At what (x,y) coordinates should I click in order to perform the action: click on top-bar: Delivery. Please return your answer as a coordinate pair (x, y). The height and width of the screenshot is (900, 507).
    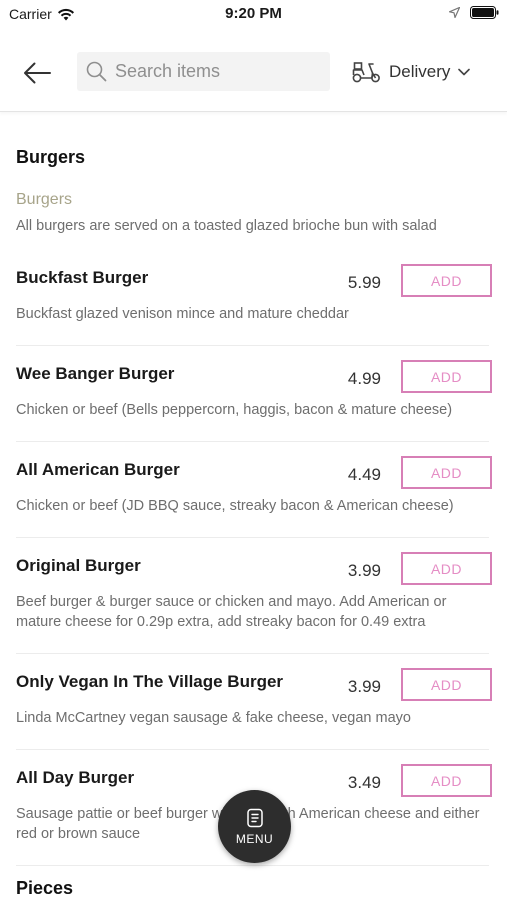
    Looking at the image, I should click on (253, 76).